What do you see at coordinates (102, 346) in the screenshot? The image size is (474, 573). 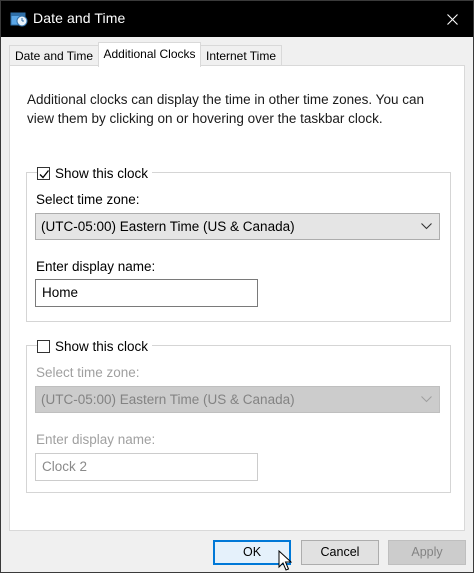 I see `clock2-show-label: Show this clock` at bounding box center [102, 346].